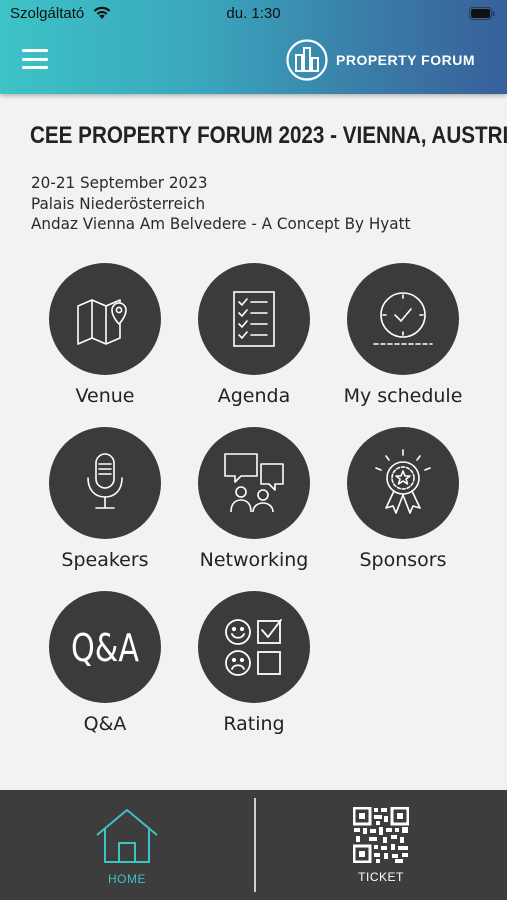 The image size is (507, 900). I want to click on app-header: Szolgáltató du. 1:30 PROPERTY FORUM, so click(253, 47).